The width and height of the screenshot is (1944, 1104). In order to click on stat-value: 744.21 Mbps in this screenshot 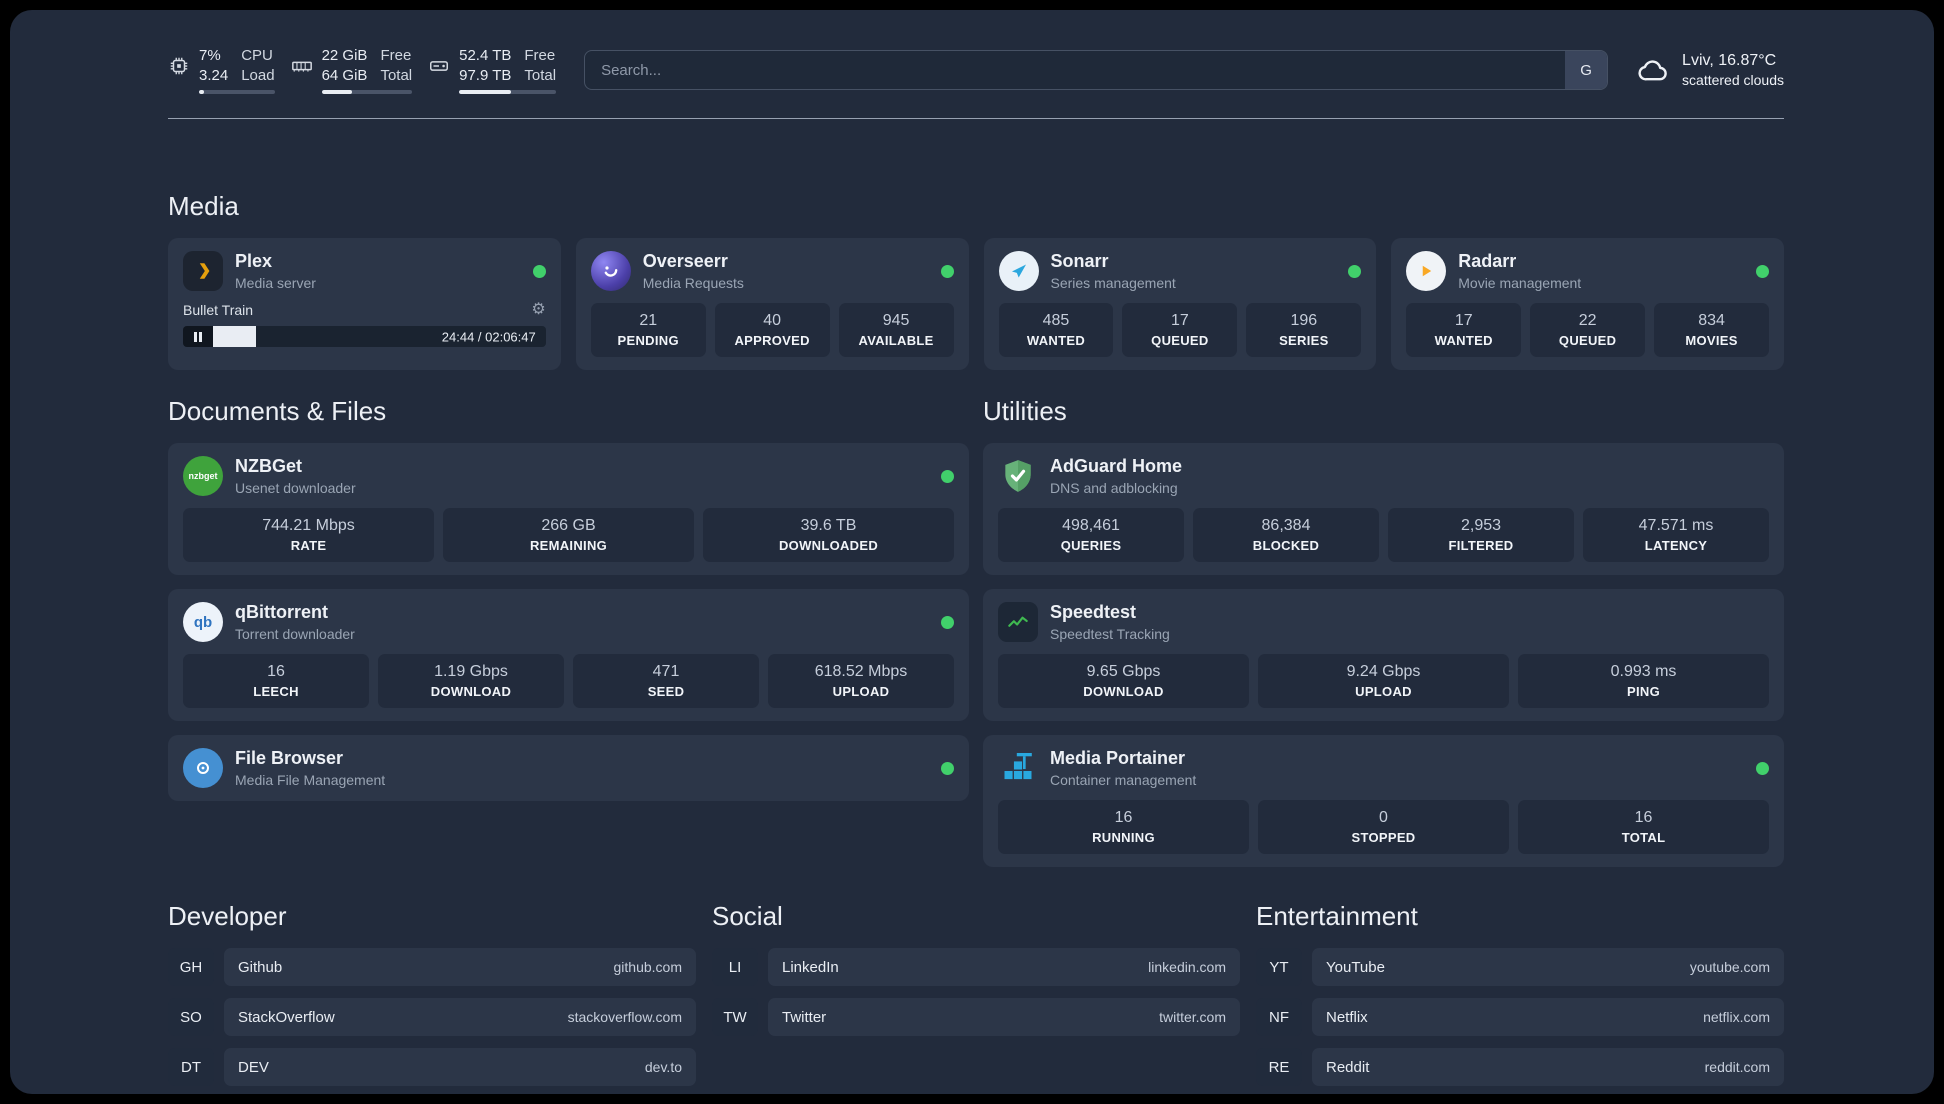, I will do `click(308, 525)`.